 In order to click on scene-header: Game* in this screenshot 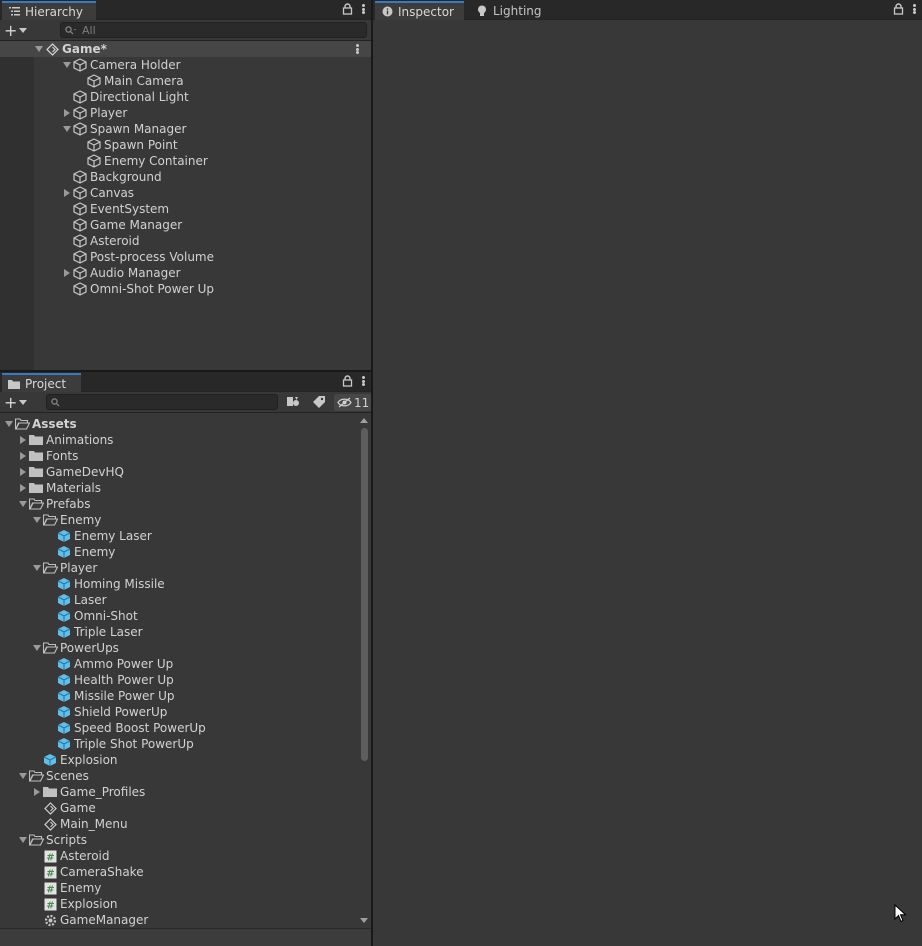, I will do `click(185, 49)`.